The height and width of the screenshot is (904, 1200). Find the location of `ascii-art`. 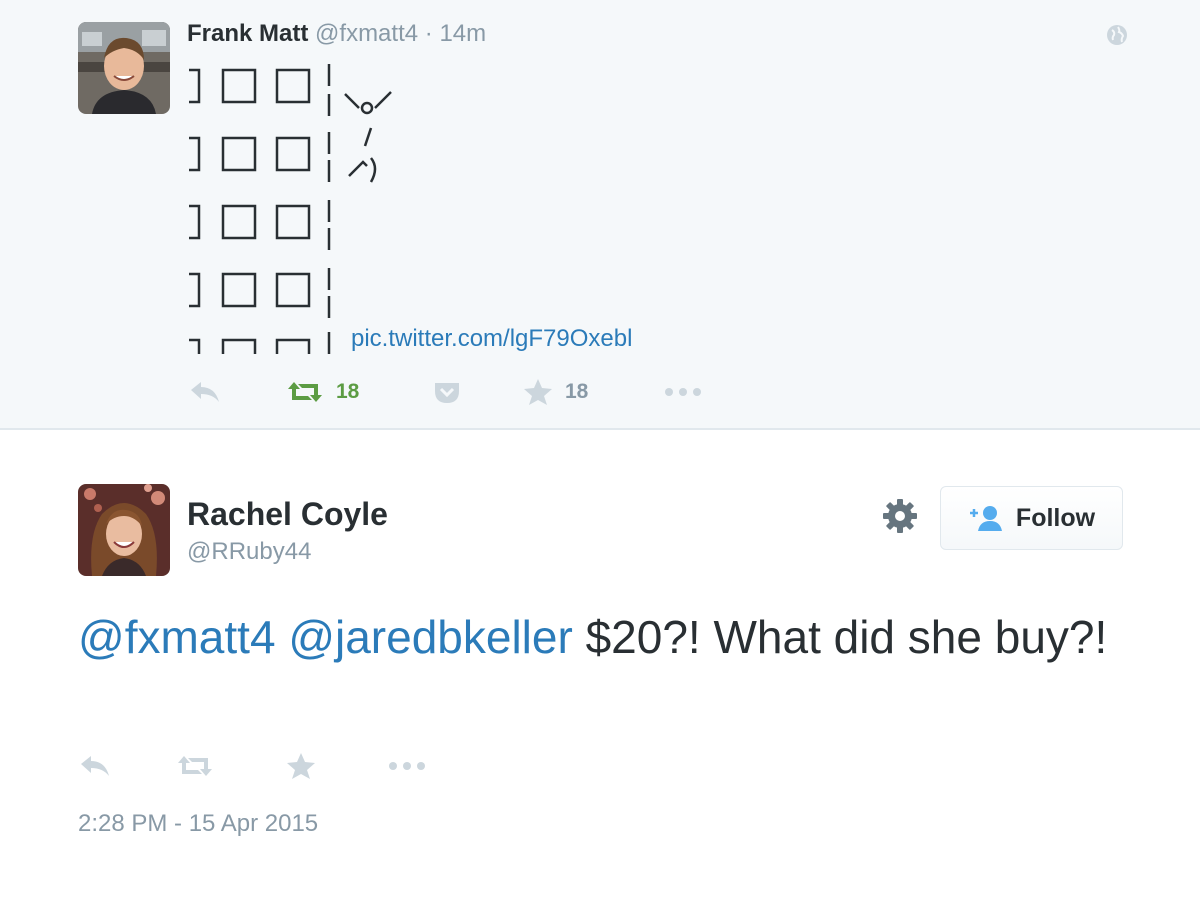

ascii-art is located at coordinates (290, 209).